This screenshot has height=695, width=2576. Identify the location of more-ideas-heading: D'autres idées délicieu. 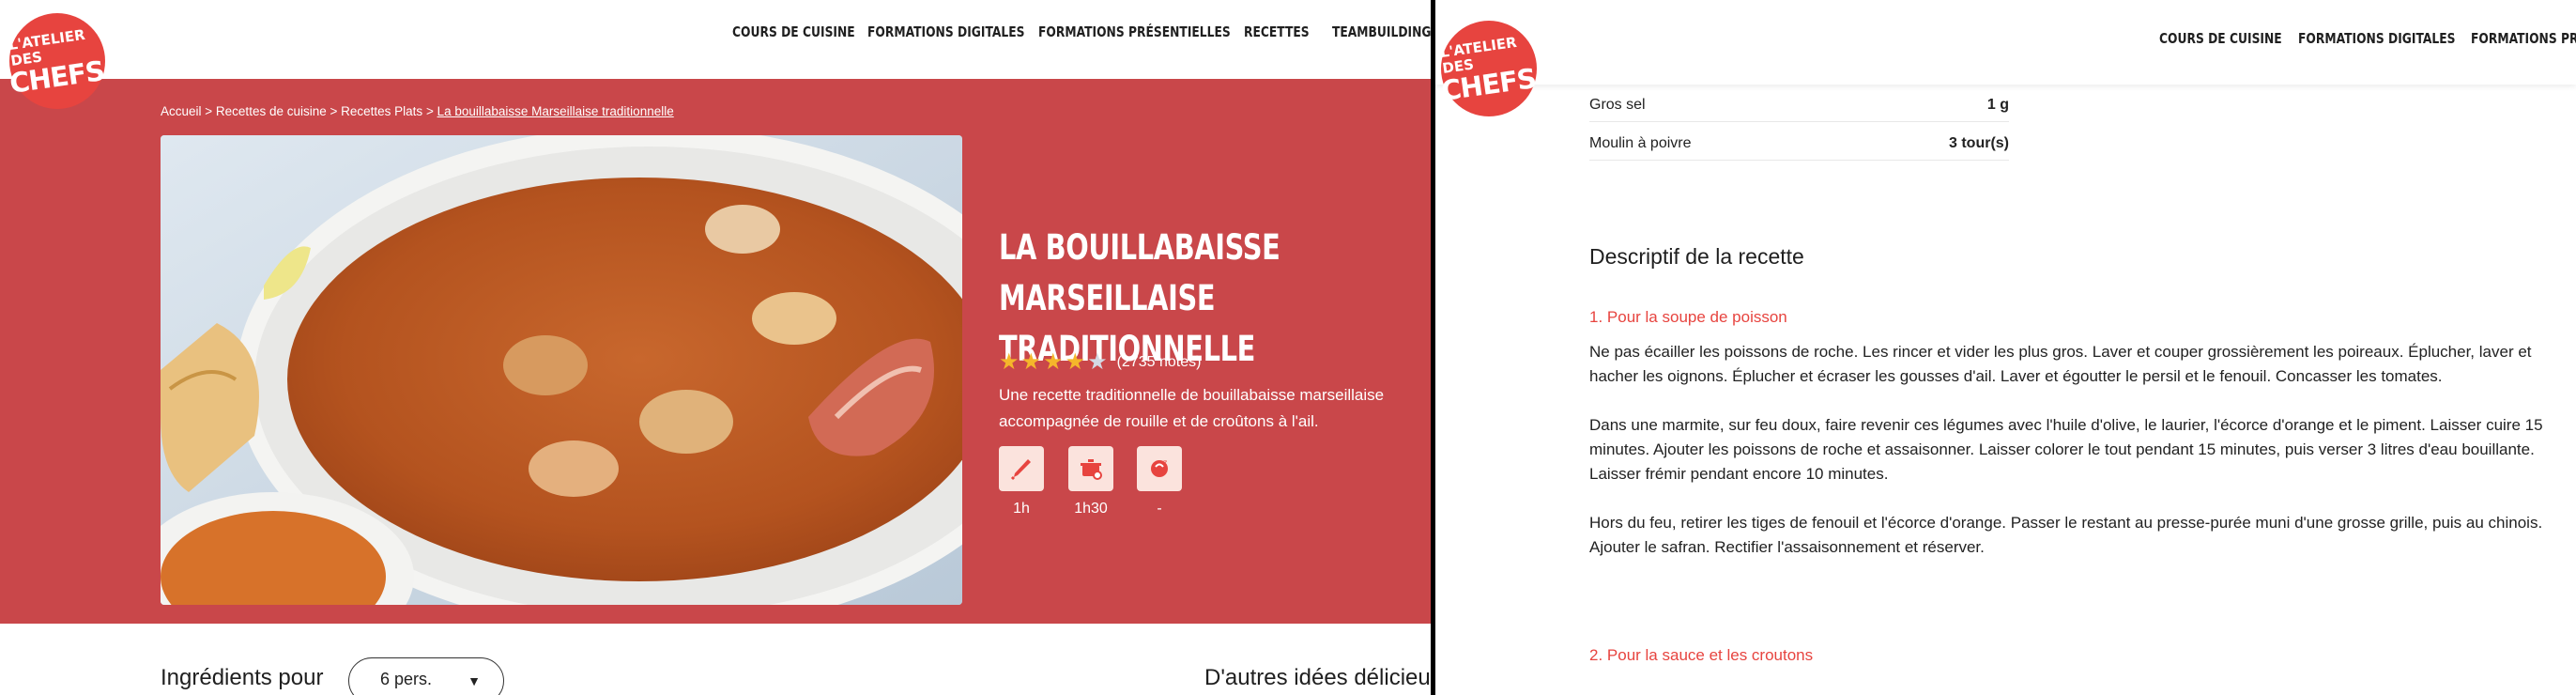
(1317, 677).